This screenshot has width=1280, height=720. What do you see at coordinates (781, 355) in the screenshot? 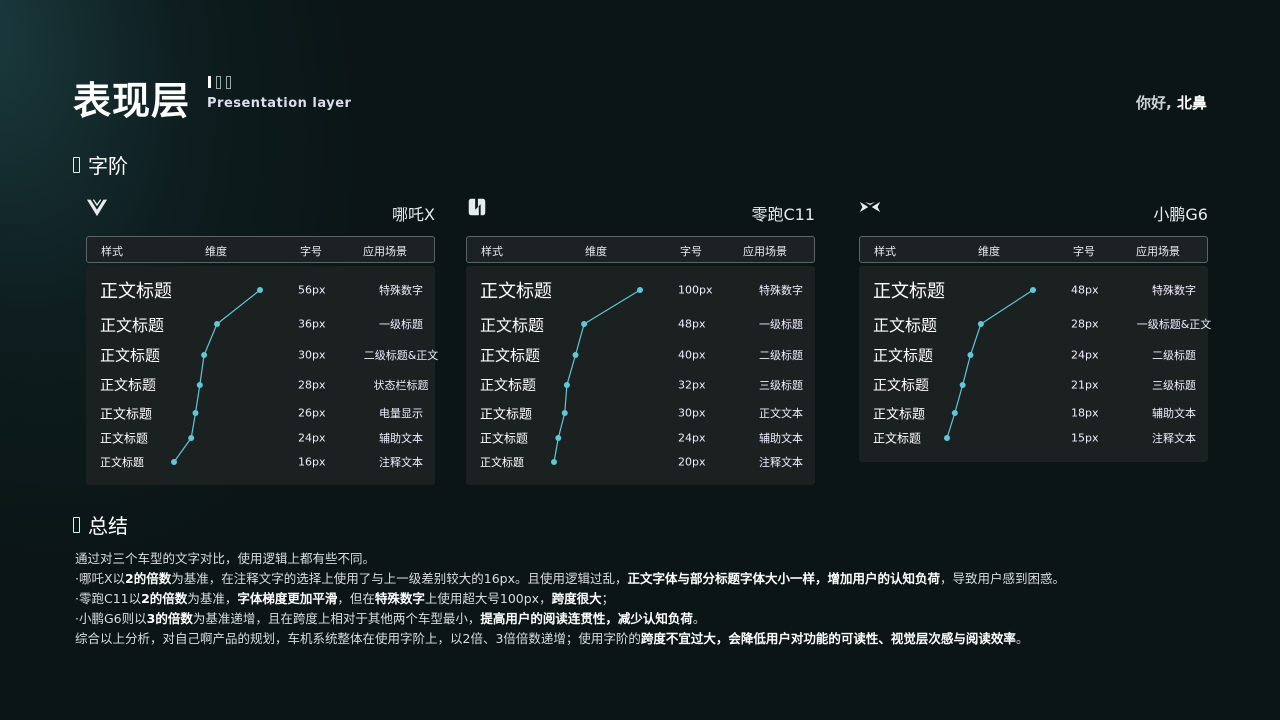
I see `usage-value: 二级标题` at bounding box center [781, 355].